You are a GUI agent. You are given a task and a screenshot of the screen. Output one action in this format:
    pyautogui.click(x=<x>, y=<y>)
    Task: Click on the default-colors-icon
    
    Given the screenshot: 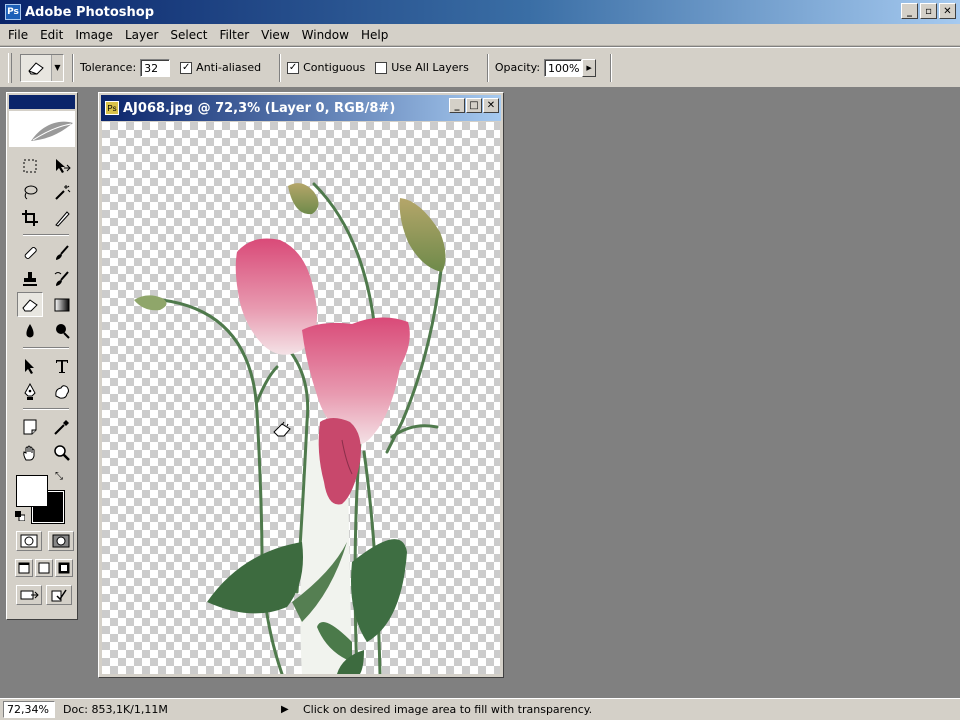 What is the action you would take?
    pyautogui.click(x=20, y=516)
    